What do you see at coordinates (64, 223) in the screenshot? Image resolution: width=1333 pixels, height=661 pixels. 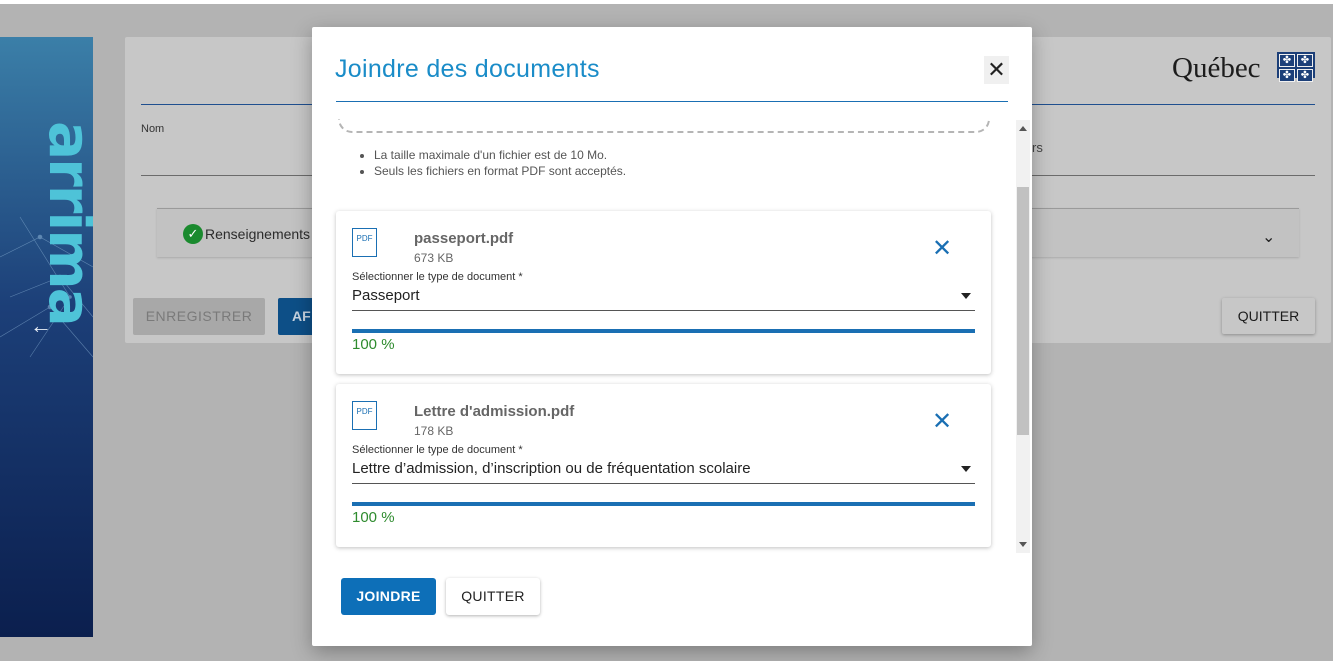 I see `brand-logo: arrima` at bounding box center [64, 223].